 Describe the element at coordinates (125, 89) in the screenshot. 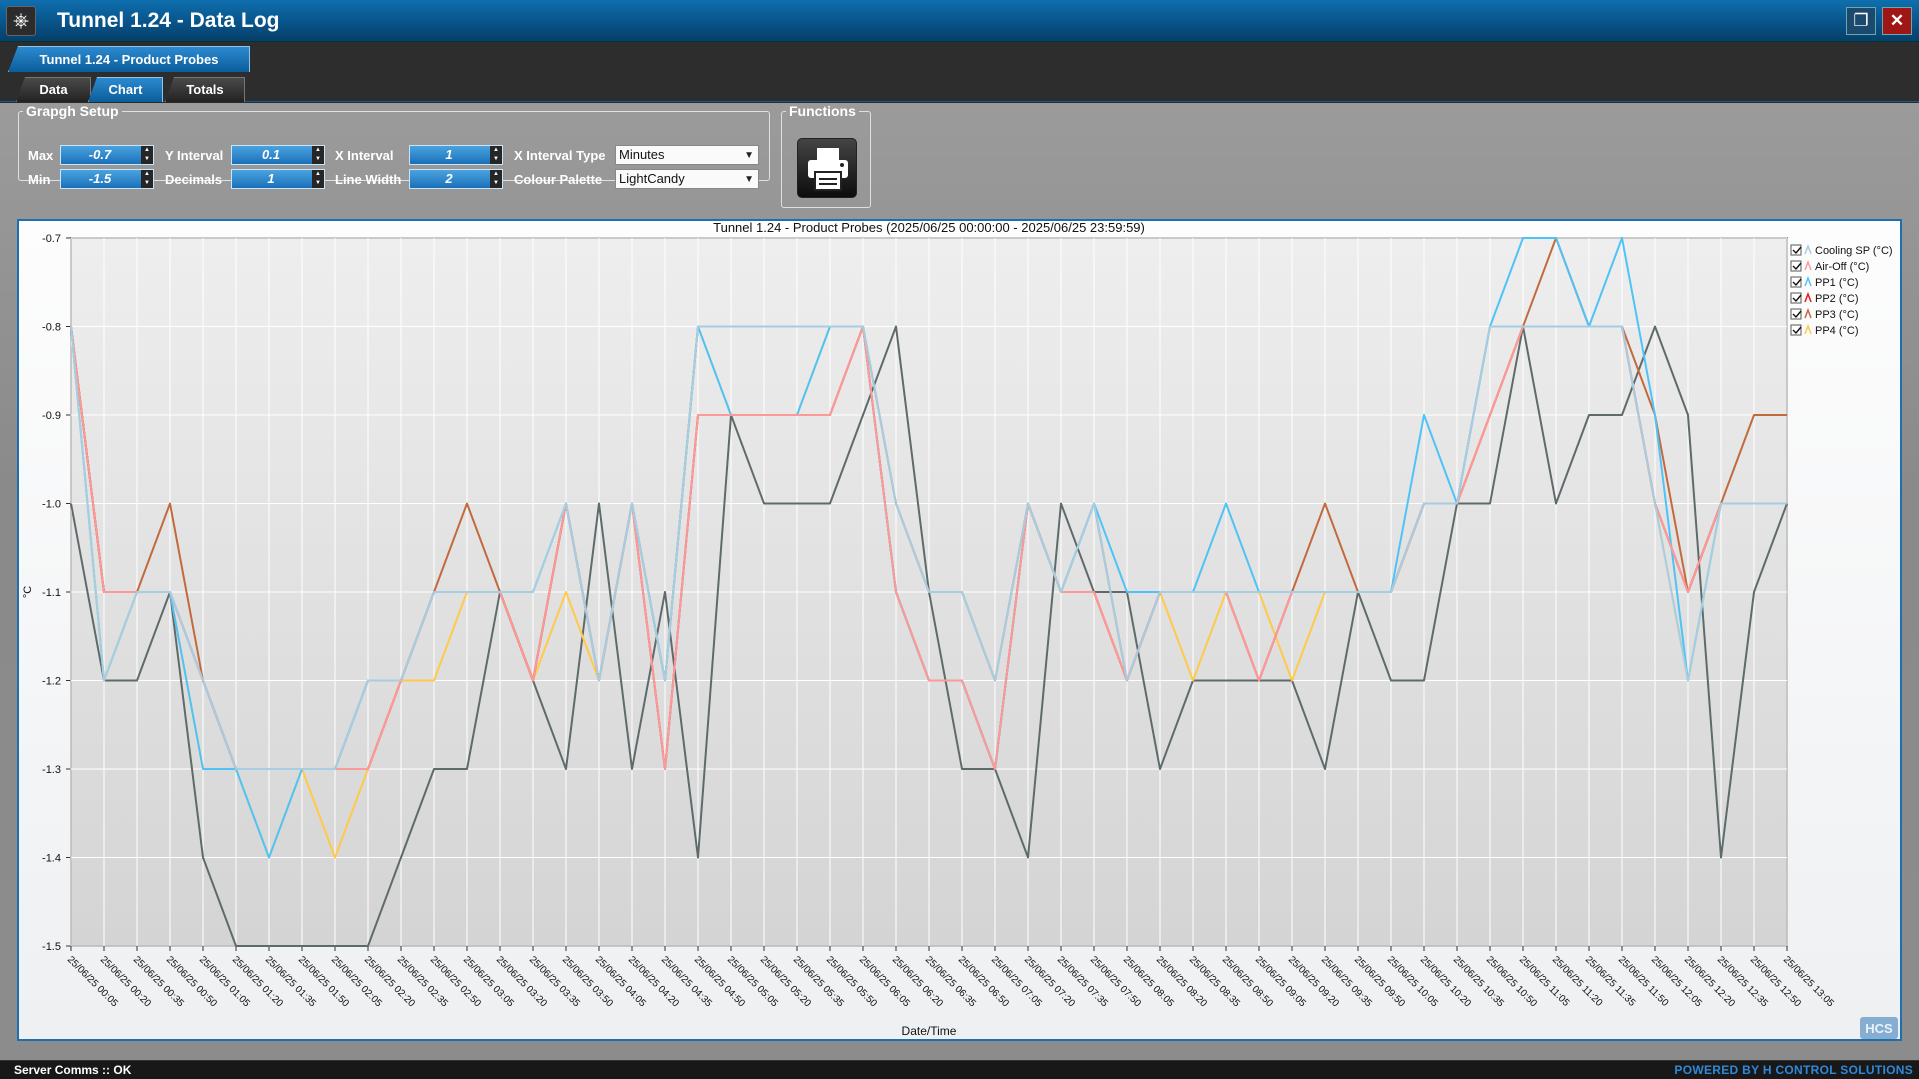

I see `tab-chart: Chart` at that location.